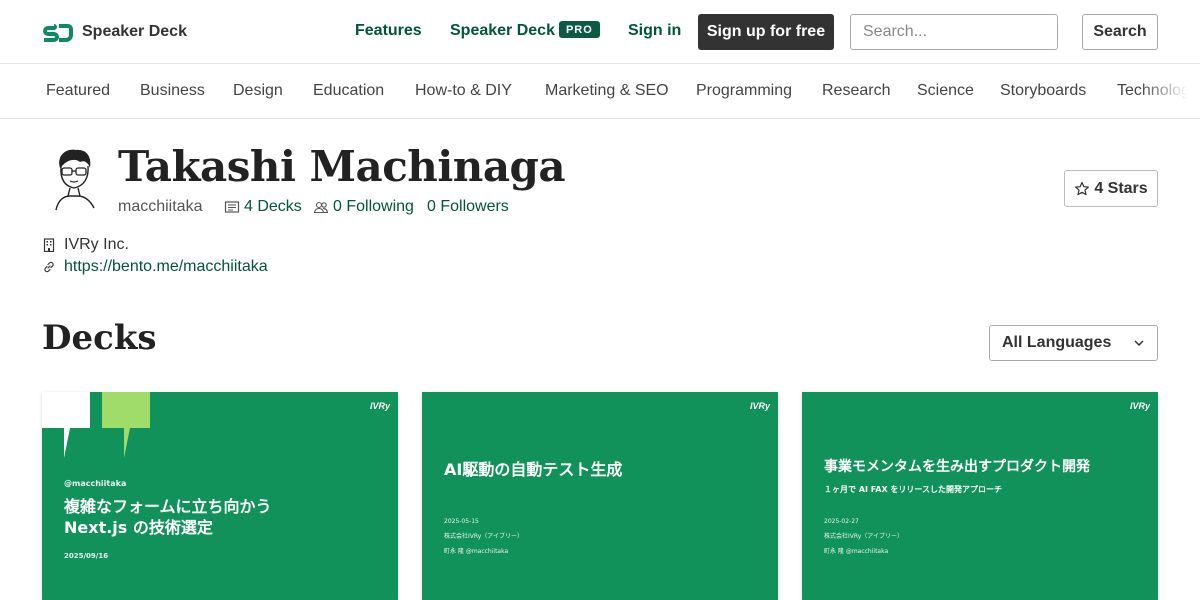  What do you see at coordinates (166, 267) in the screenshot?
I see `website-link: https://bento.me/macchiitaka` at bounding box center [166, 267].